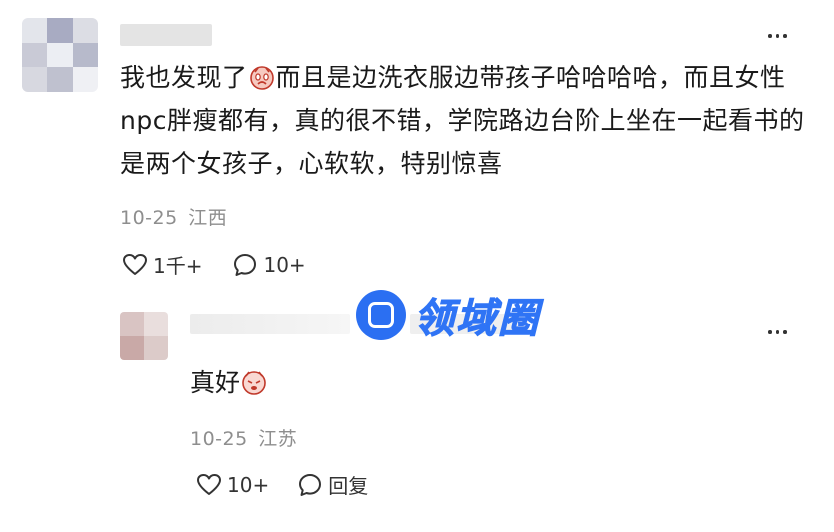 Image resolution: width=834 pixels, height=532 pixels. Describe the element at coordinates (381, 315) in the screenshot. I see `watermark-logo-icon` at that location.